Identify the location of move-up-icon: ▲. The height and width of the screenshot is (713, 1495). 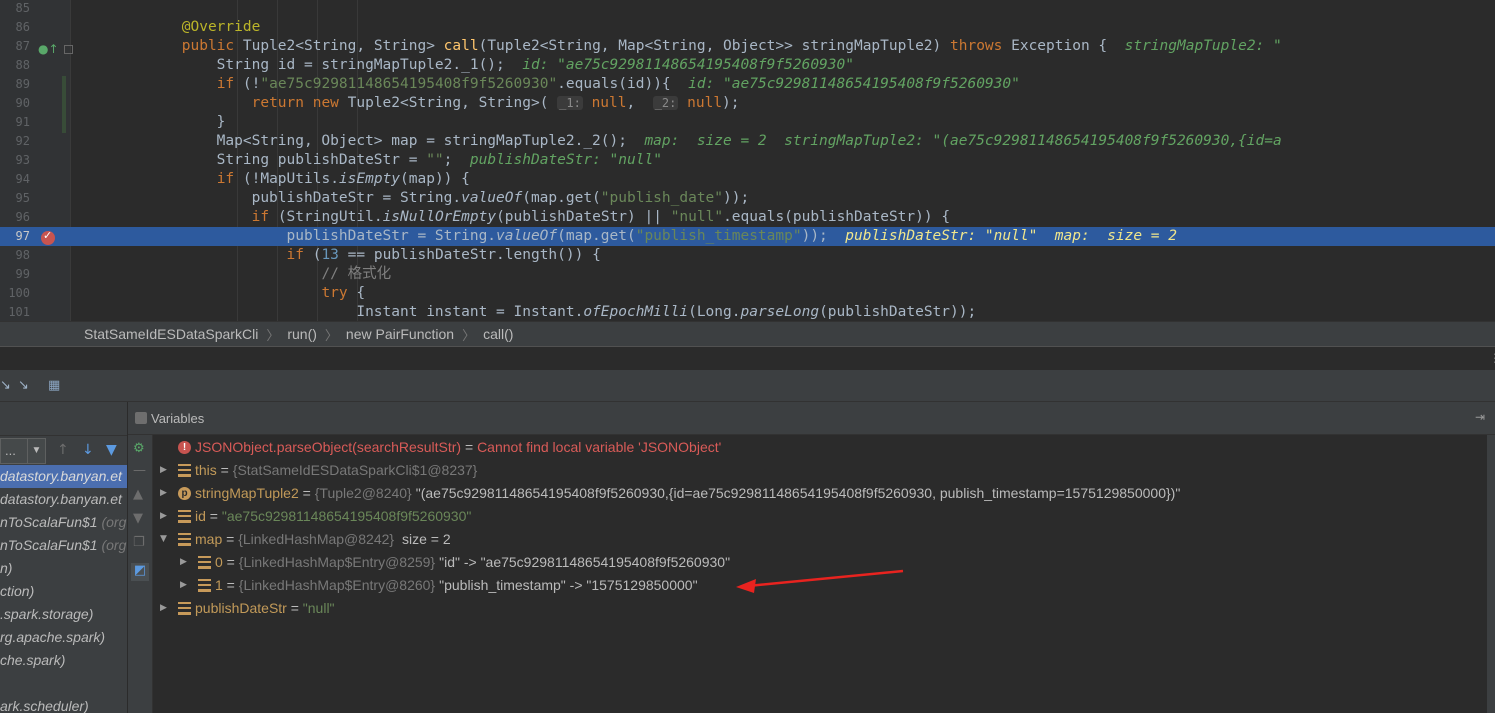
(138, 494).